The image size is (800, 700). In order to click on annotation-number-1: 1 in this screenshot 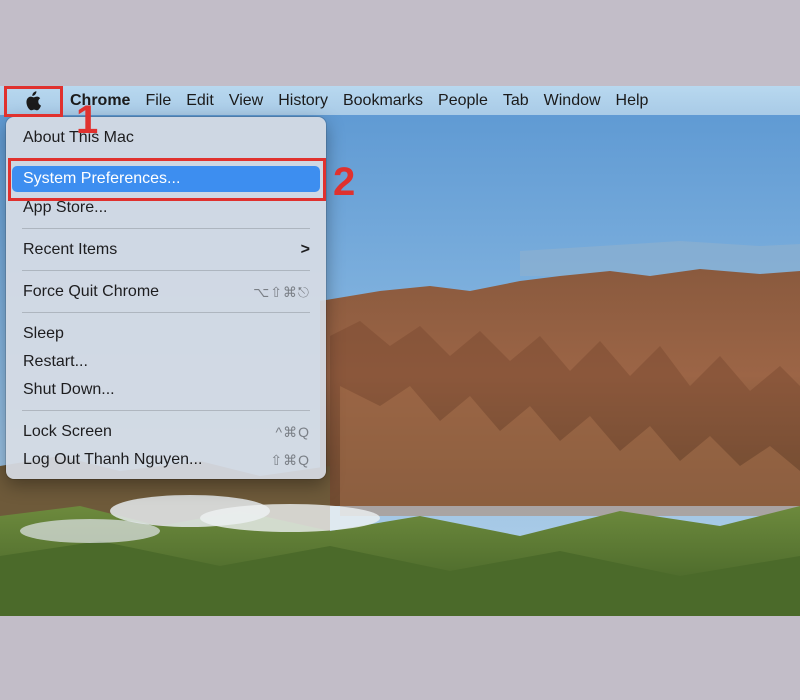, I will do `click(87, 120)`.